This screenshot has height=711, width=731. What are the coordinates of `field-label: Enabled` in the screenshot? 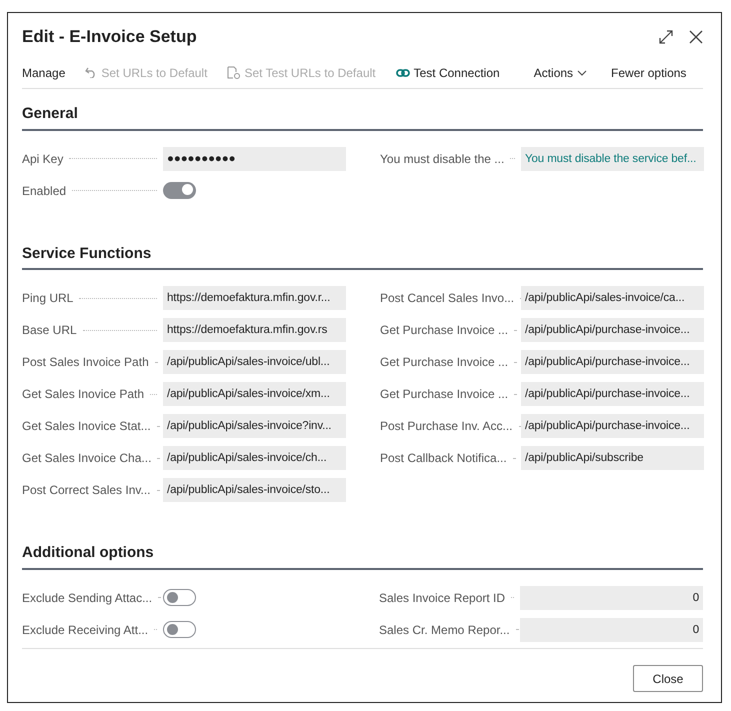 It's located at (44, 191).